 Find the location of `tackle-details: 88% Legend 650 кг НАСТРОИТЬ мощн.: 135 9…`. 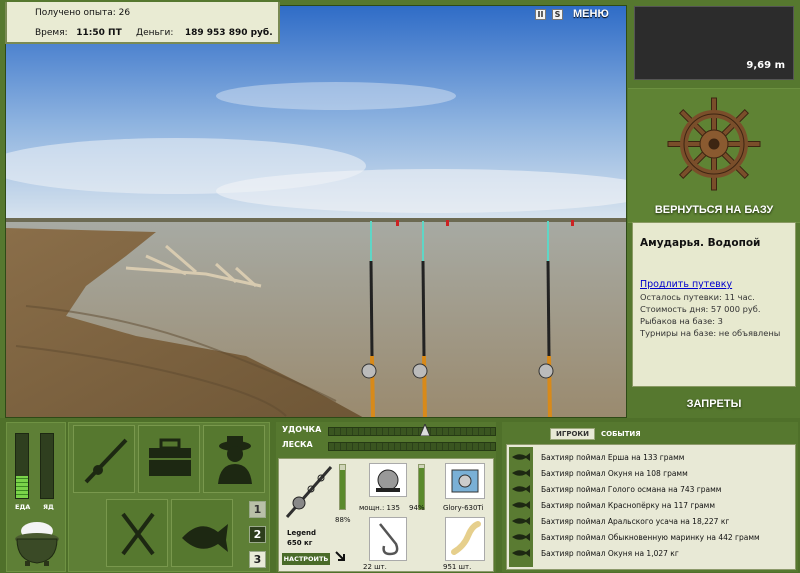

tackle-details: 88% Legend 650 кг НАСТРОИТЬ мощн.: 135 9… is located at coordinates (386, 515).